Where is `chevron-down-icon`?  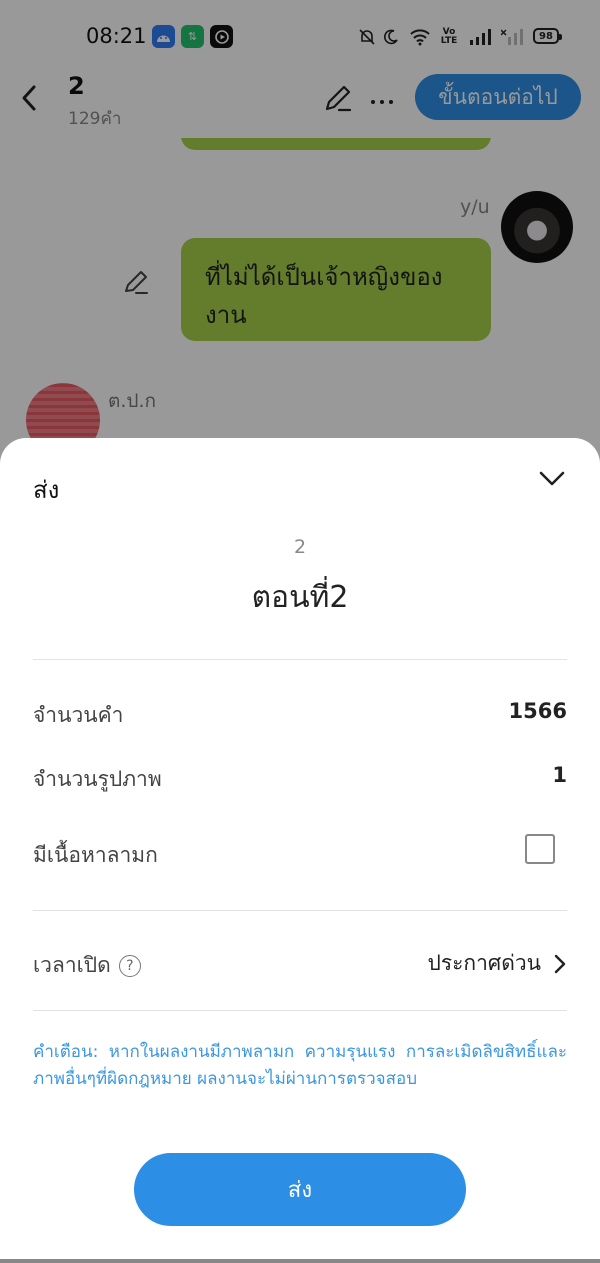 chevron-down-icon is located at coordinates (552, 478).